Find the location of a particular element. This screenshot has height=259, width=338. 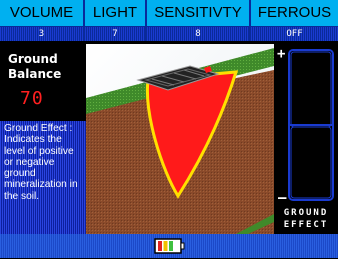

ground-balance-title: Ground Balance is located at coordinates (34, 67).